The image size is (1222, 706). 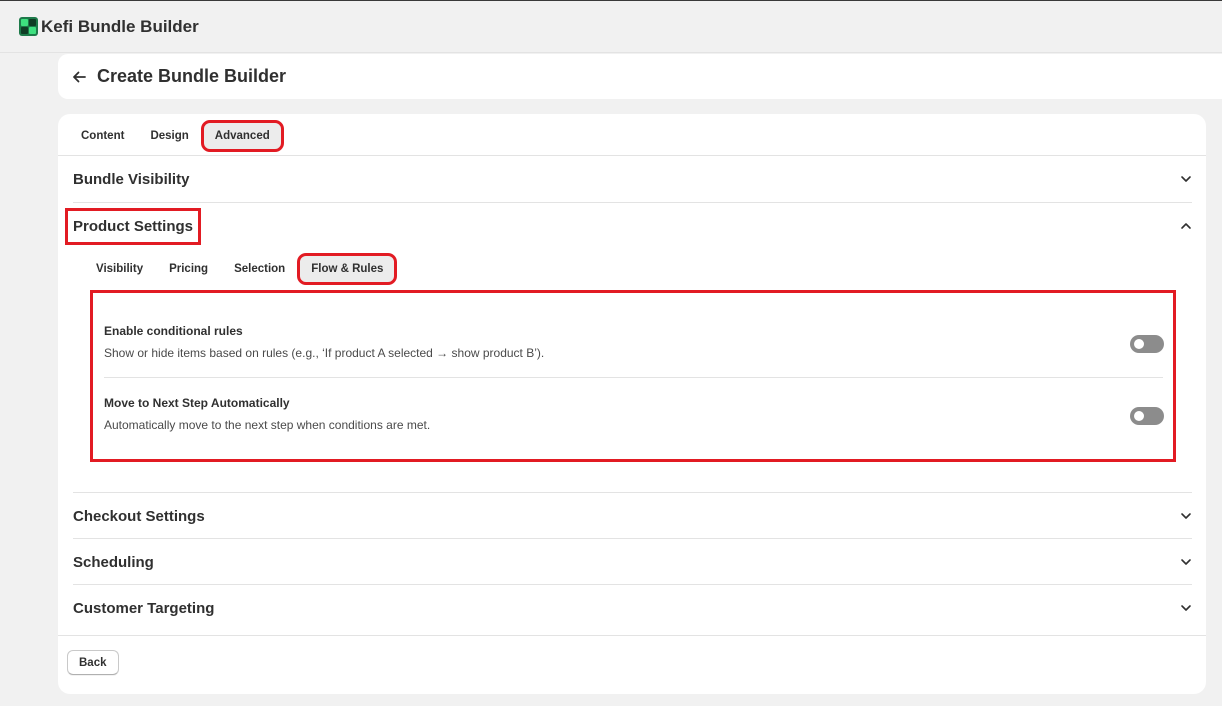 I want to click on section-title: Scheduling, so click(x=113, y=562).